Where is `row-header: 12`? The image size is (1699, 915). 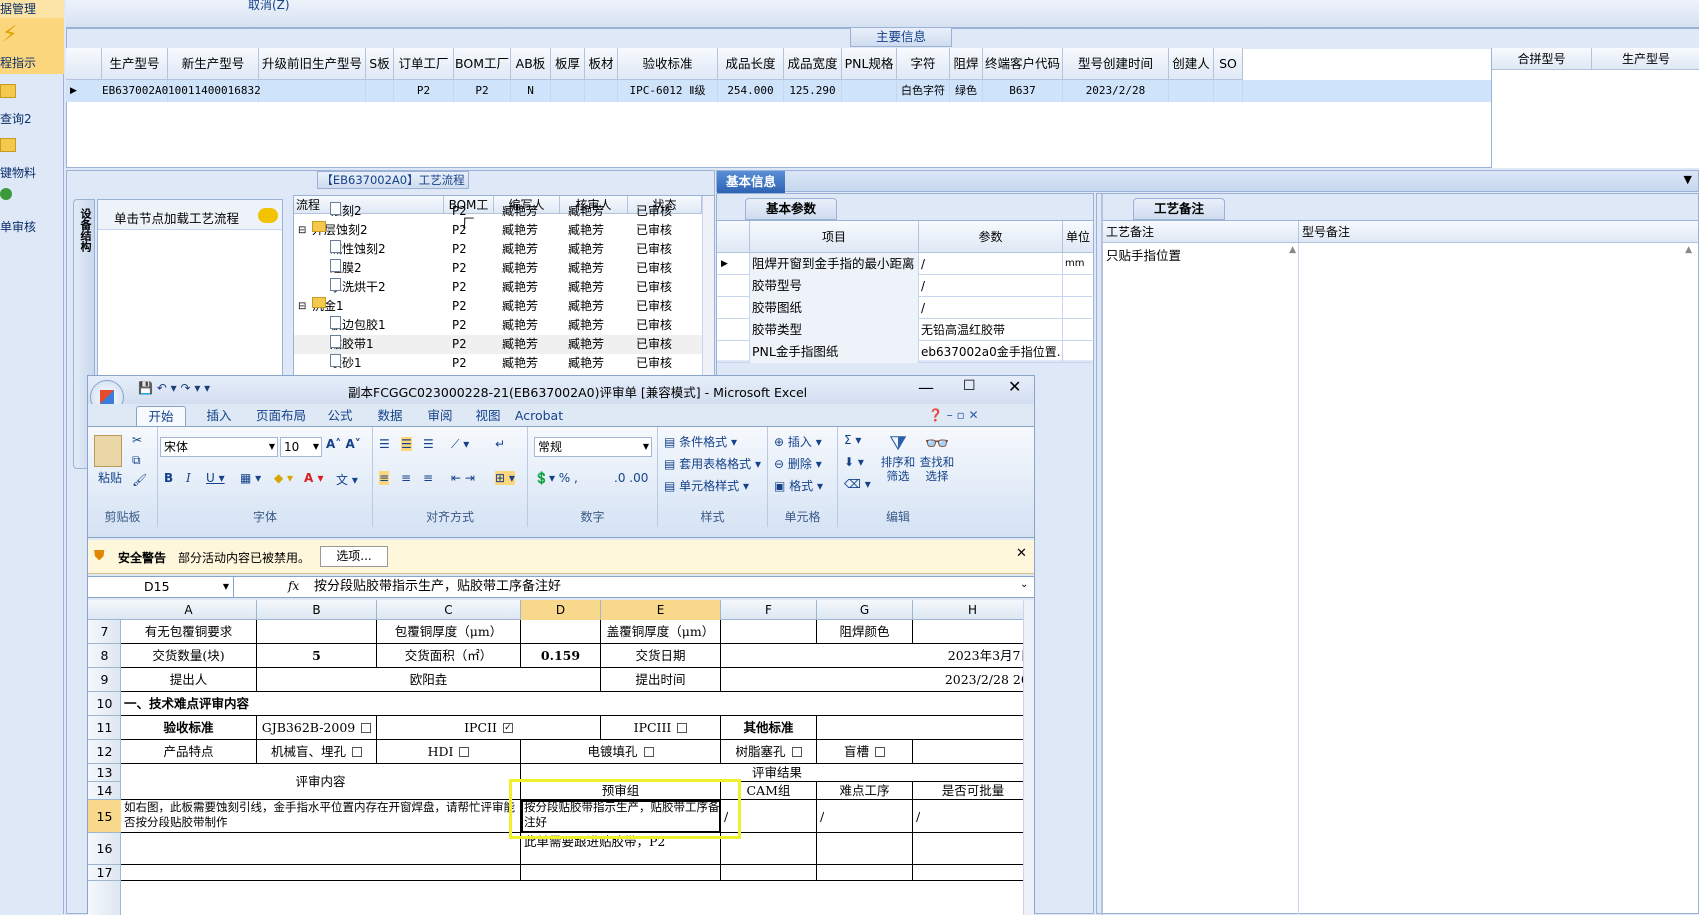 row-header: 12 is located at coordinates (104, 752).